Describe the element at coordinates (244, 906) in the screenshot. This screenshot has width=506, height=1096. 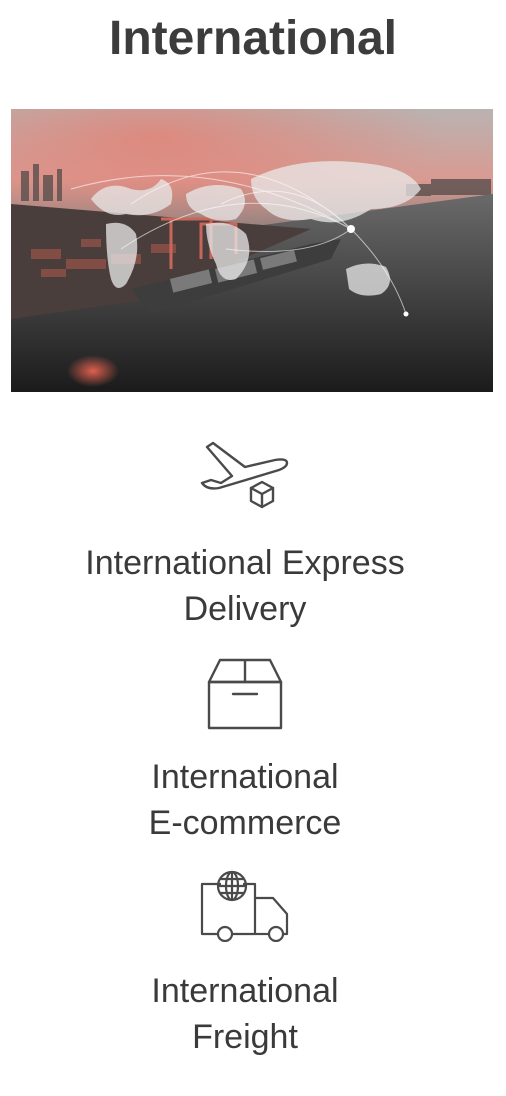
I see `globe-truck-icon` at that location.